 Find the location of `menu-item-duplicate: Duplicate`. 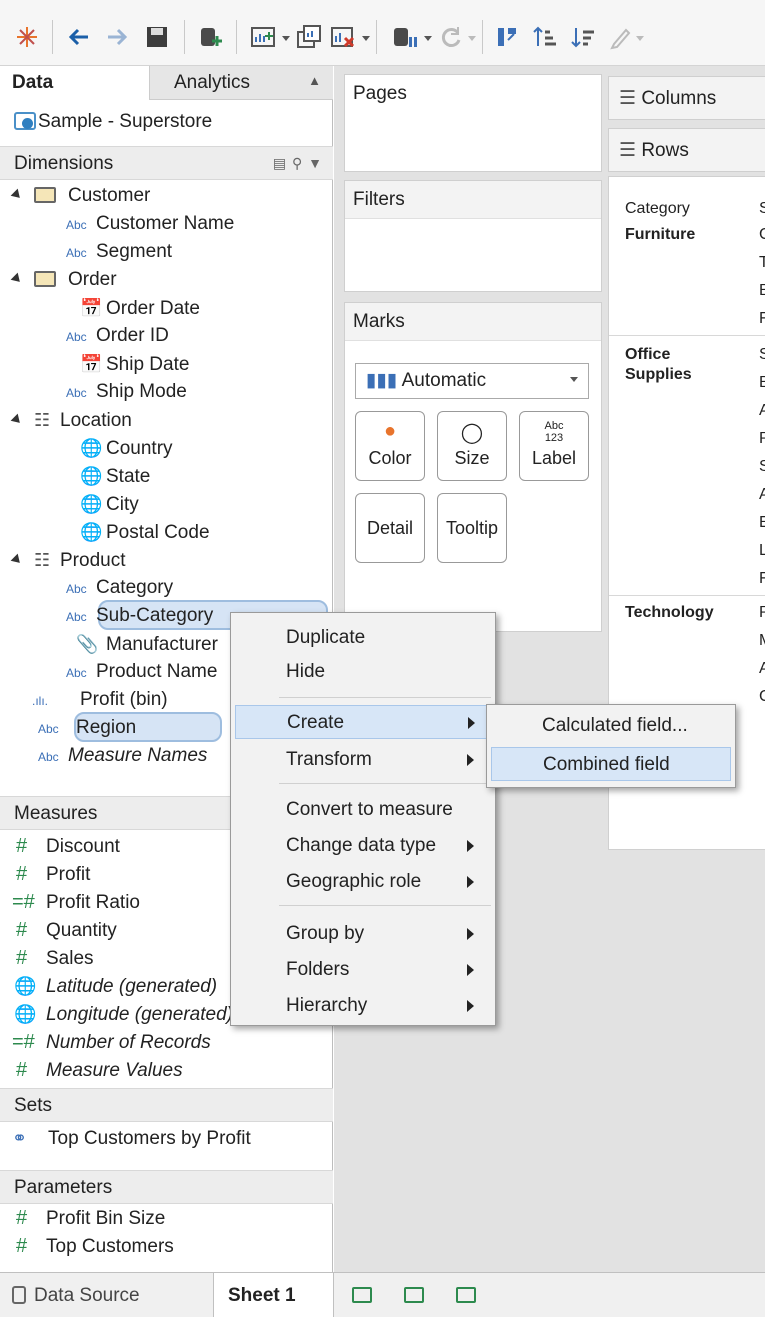

menu-item-duplicate: Duplicate is located at coordinates (363, 638).